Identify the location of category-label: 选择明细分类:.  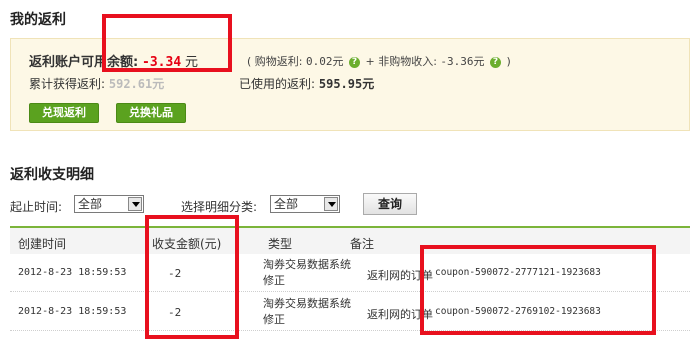
(219, 207).